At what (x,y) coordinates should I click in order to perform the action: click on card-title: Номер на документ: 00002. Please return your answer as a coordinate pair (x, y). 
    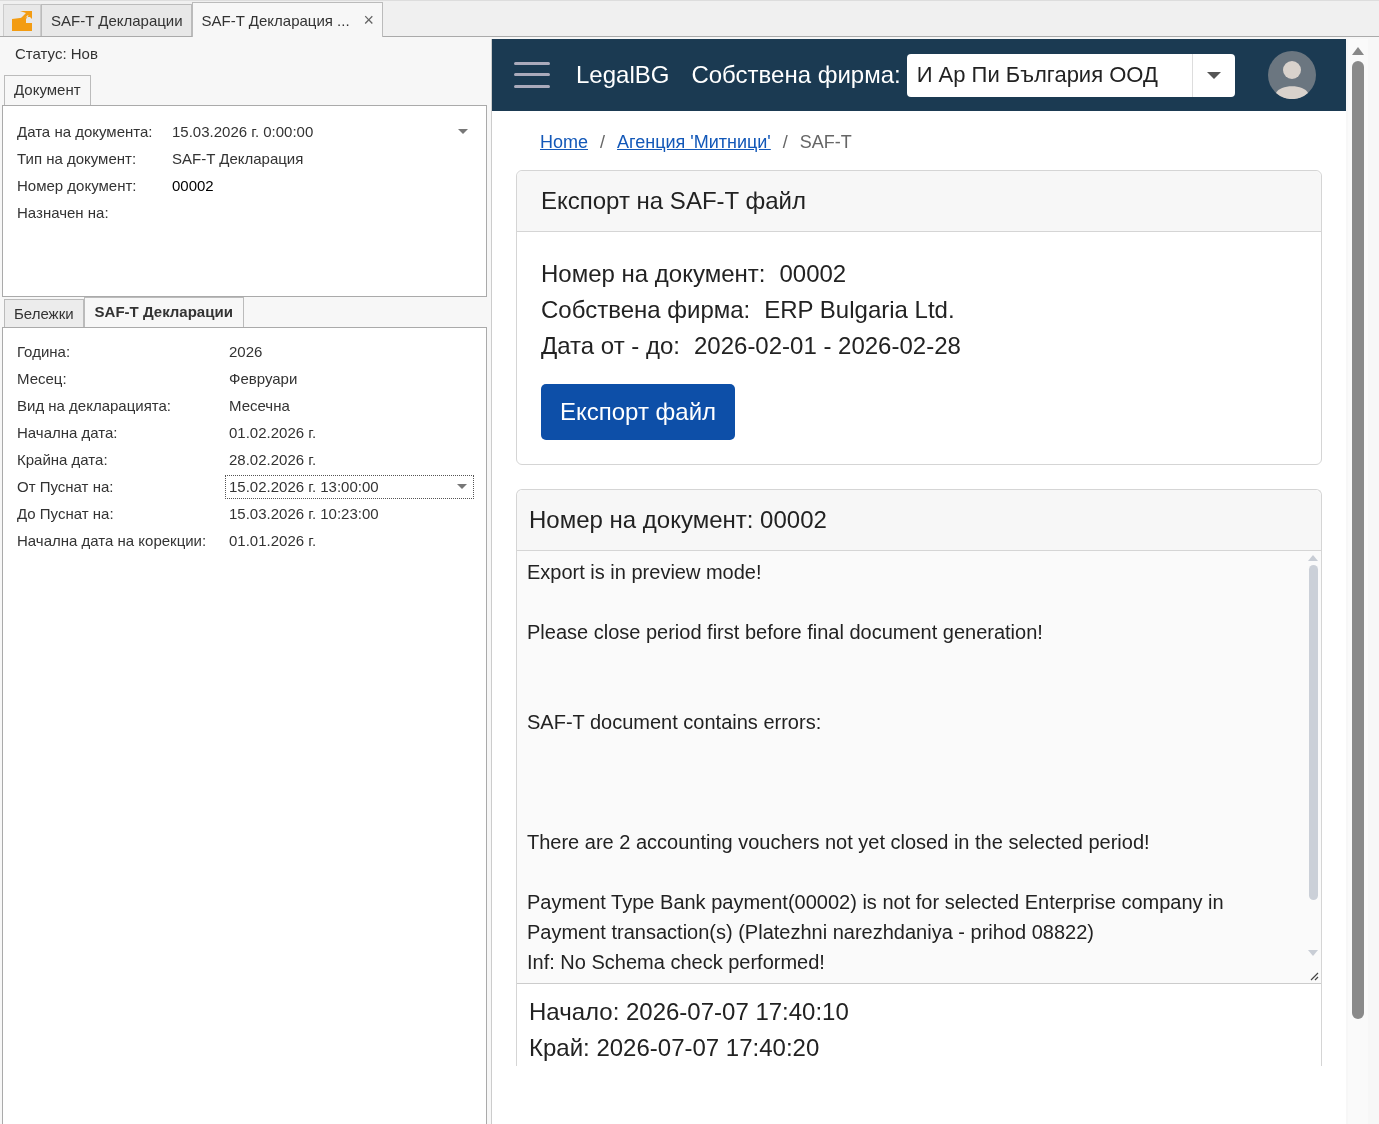
    Looking at the image, I should click on (919, 520).